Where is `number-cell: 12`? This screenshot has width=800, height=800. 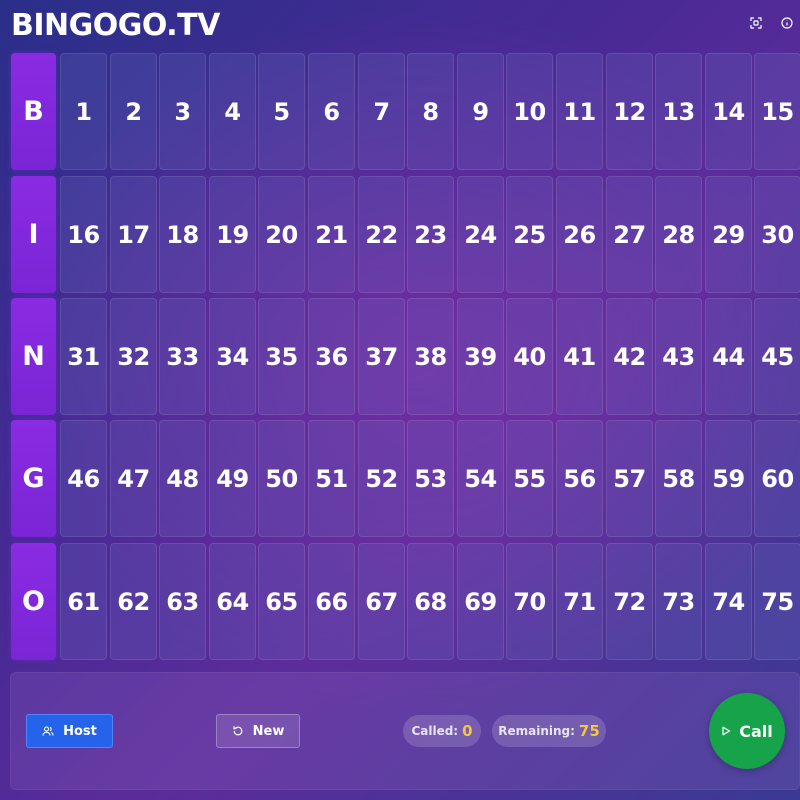 number-cell: 12 is located at coordinates (629, 111).